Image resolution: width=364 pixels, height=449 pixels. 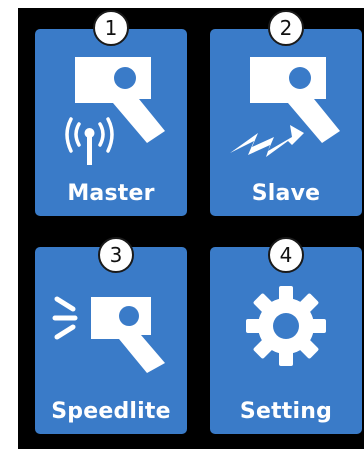 I want to click on slave-flash-icon, so click(x=285, y=107).